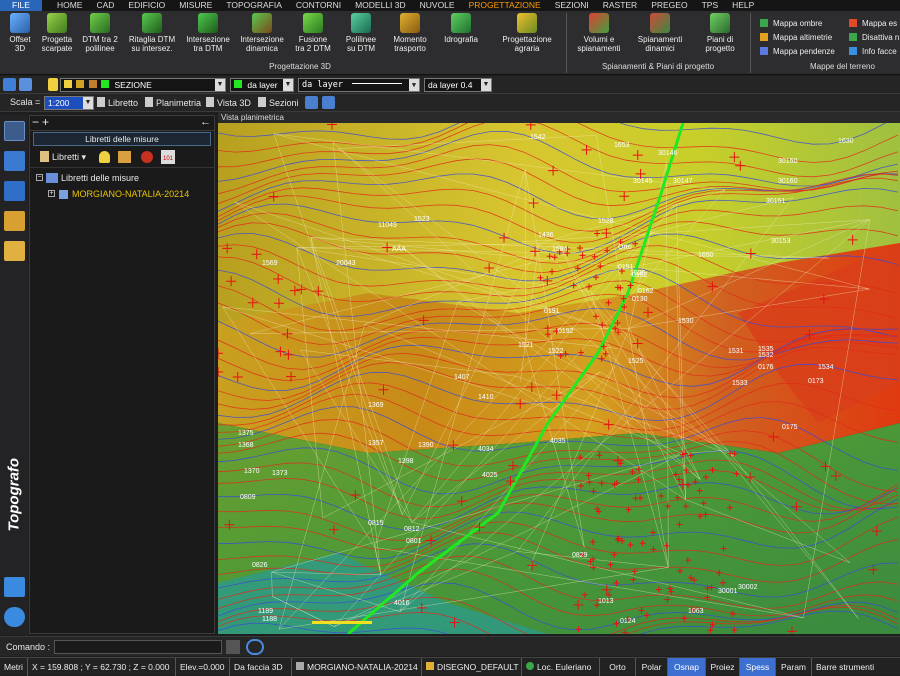  What do you see at coordinates (51, 193) in the screenshot?
I see `tree-expander-icon: +` at bounding box center [51, 193].